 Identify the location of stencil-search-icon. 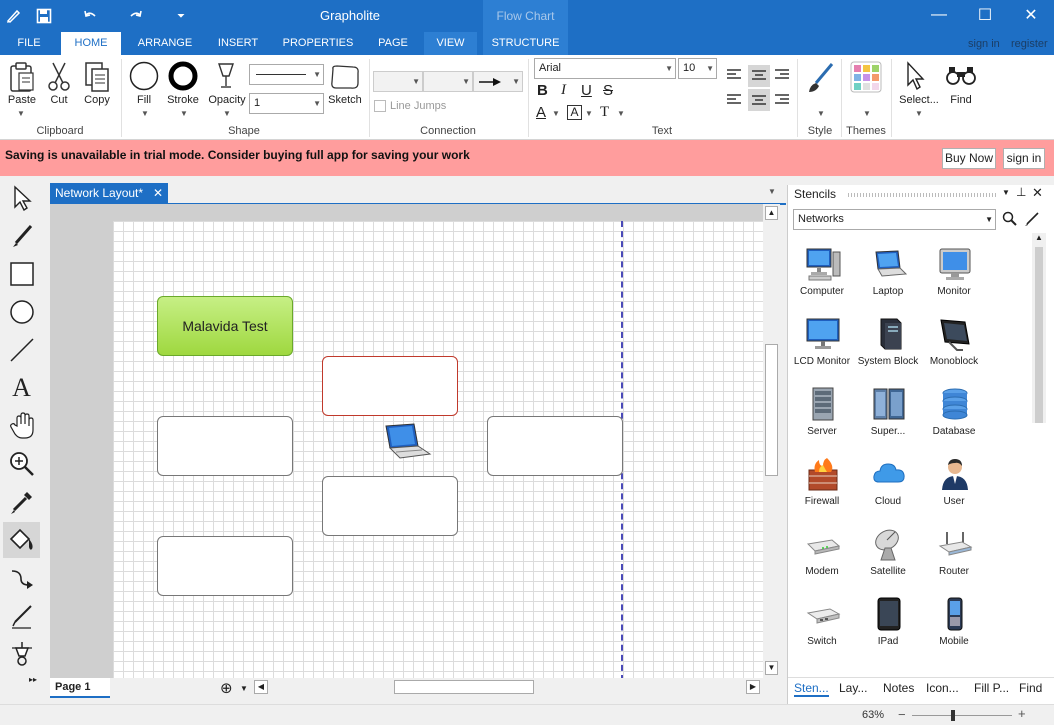
(1010, 220).